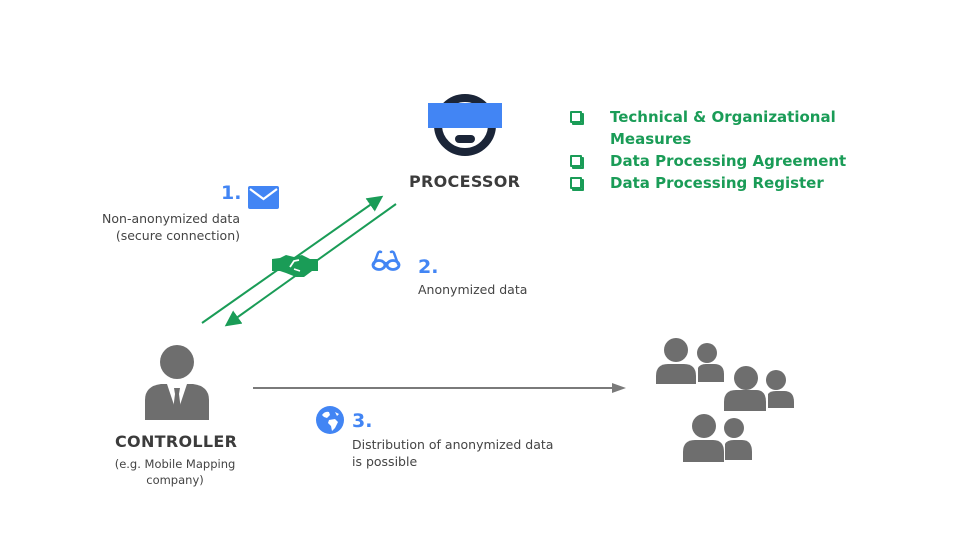 The height and width of the screenshot is (540, 960). I want to click on checklist-item-label: Data Processing Register, so click(717, 183).